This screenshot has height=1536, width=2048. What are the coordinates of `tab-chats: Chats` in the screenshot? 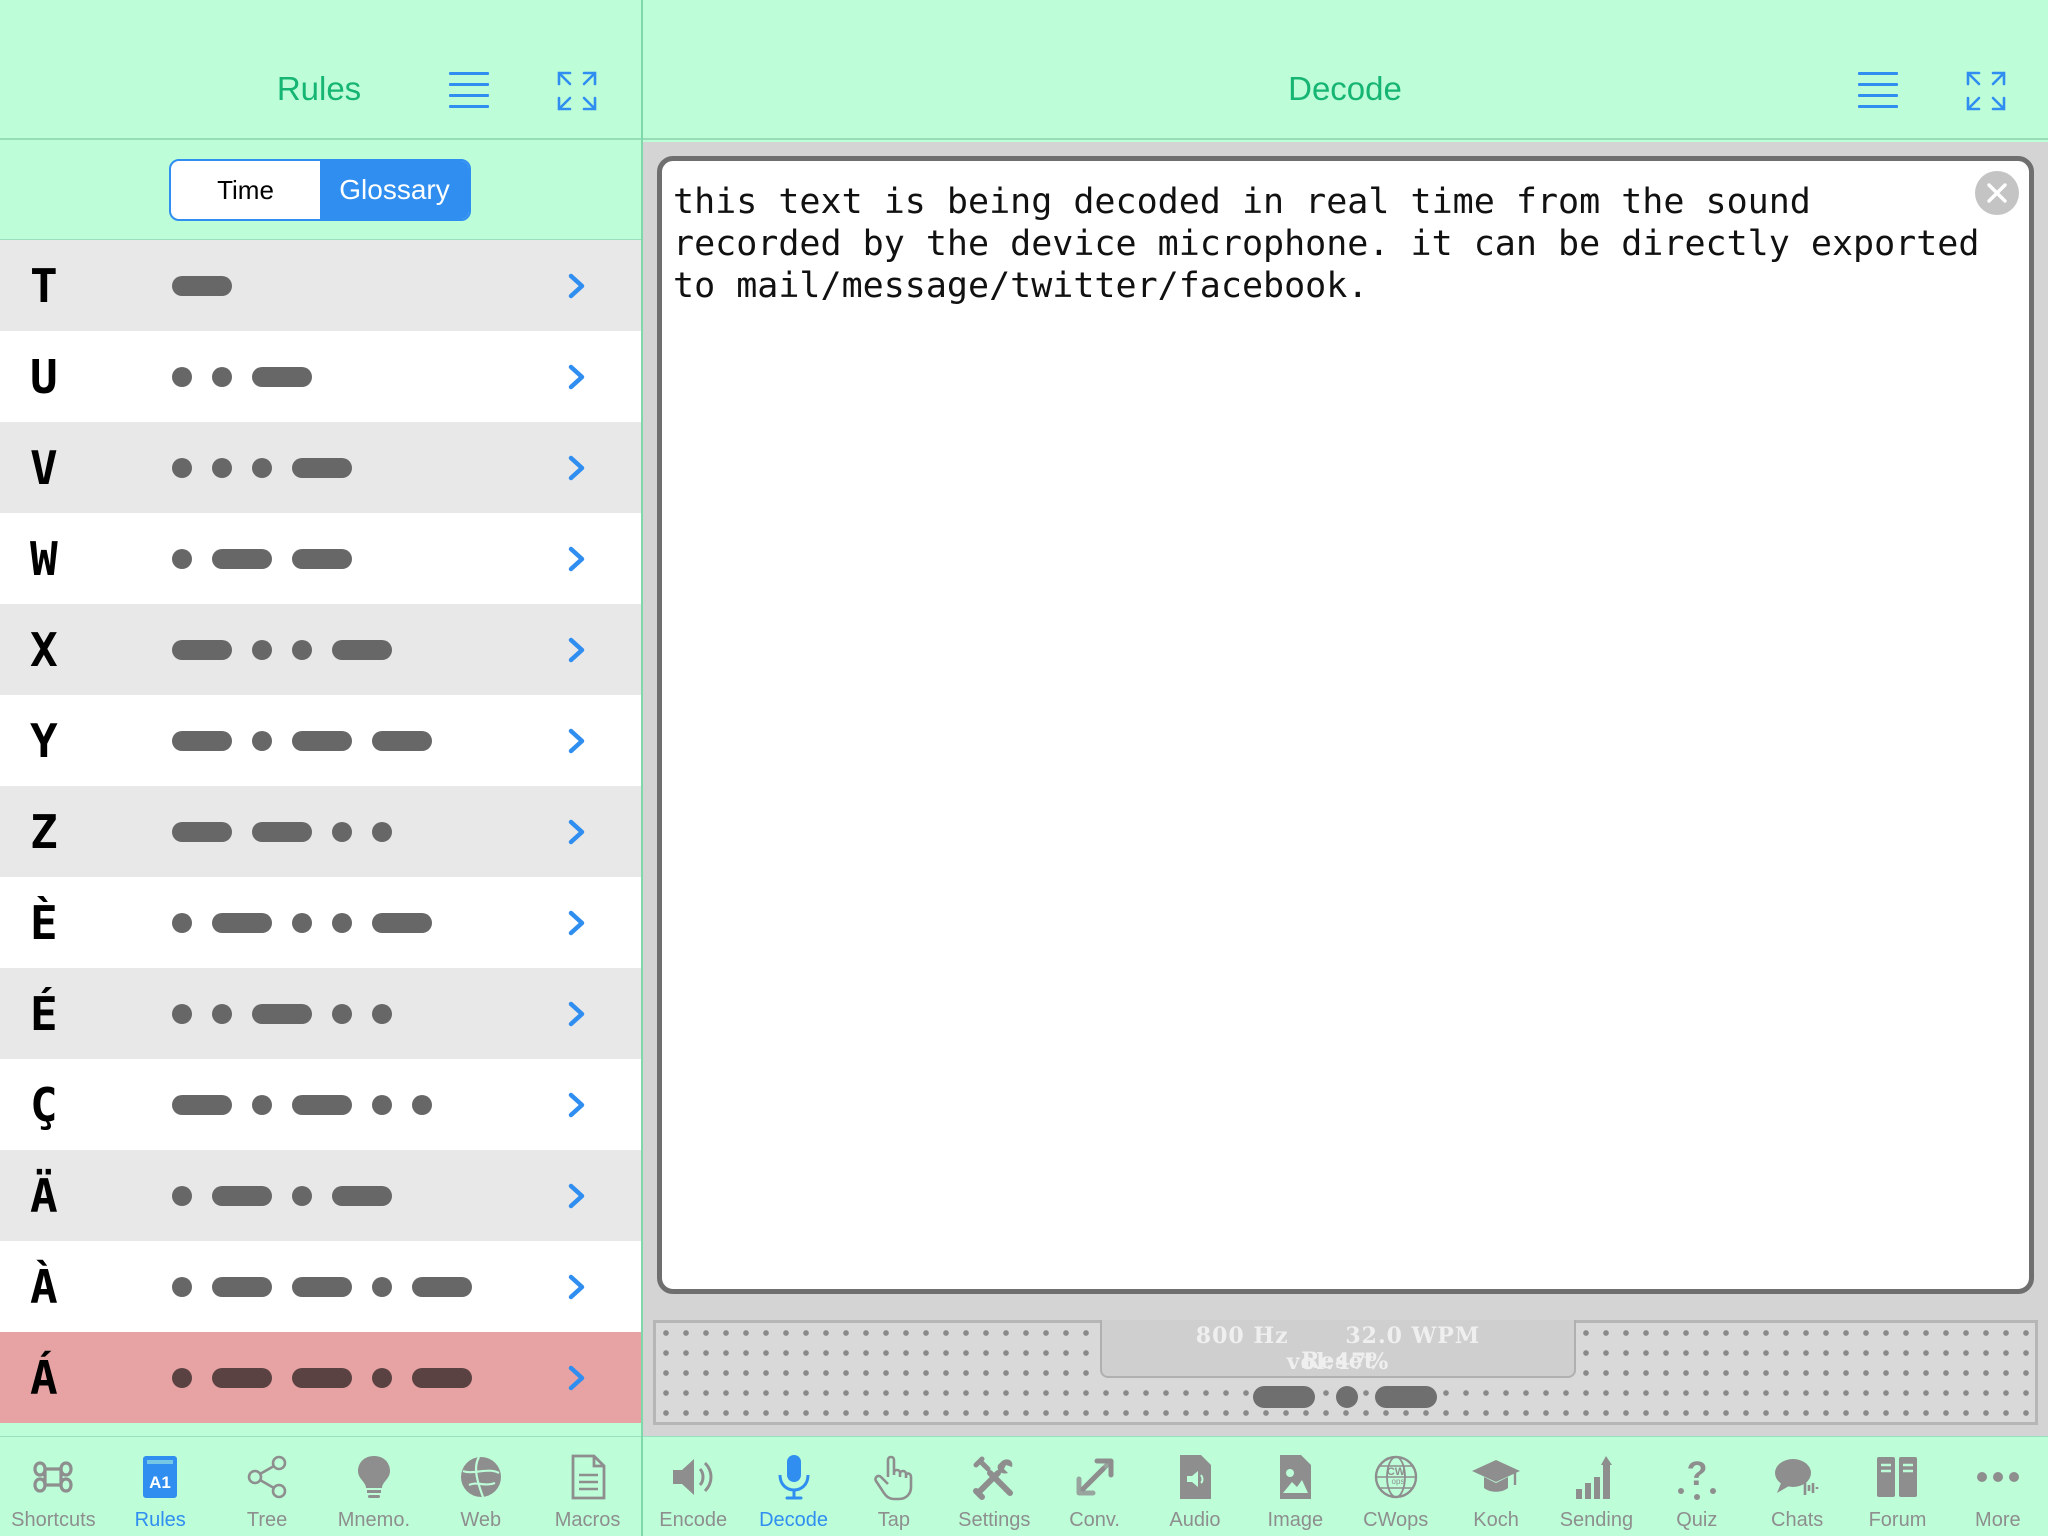 It's located at (1797, 1486).